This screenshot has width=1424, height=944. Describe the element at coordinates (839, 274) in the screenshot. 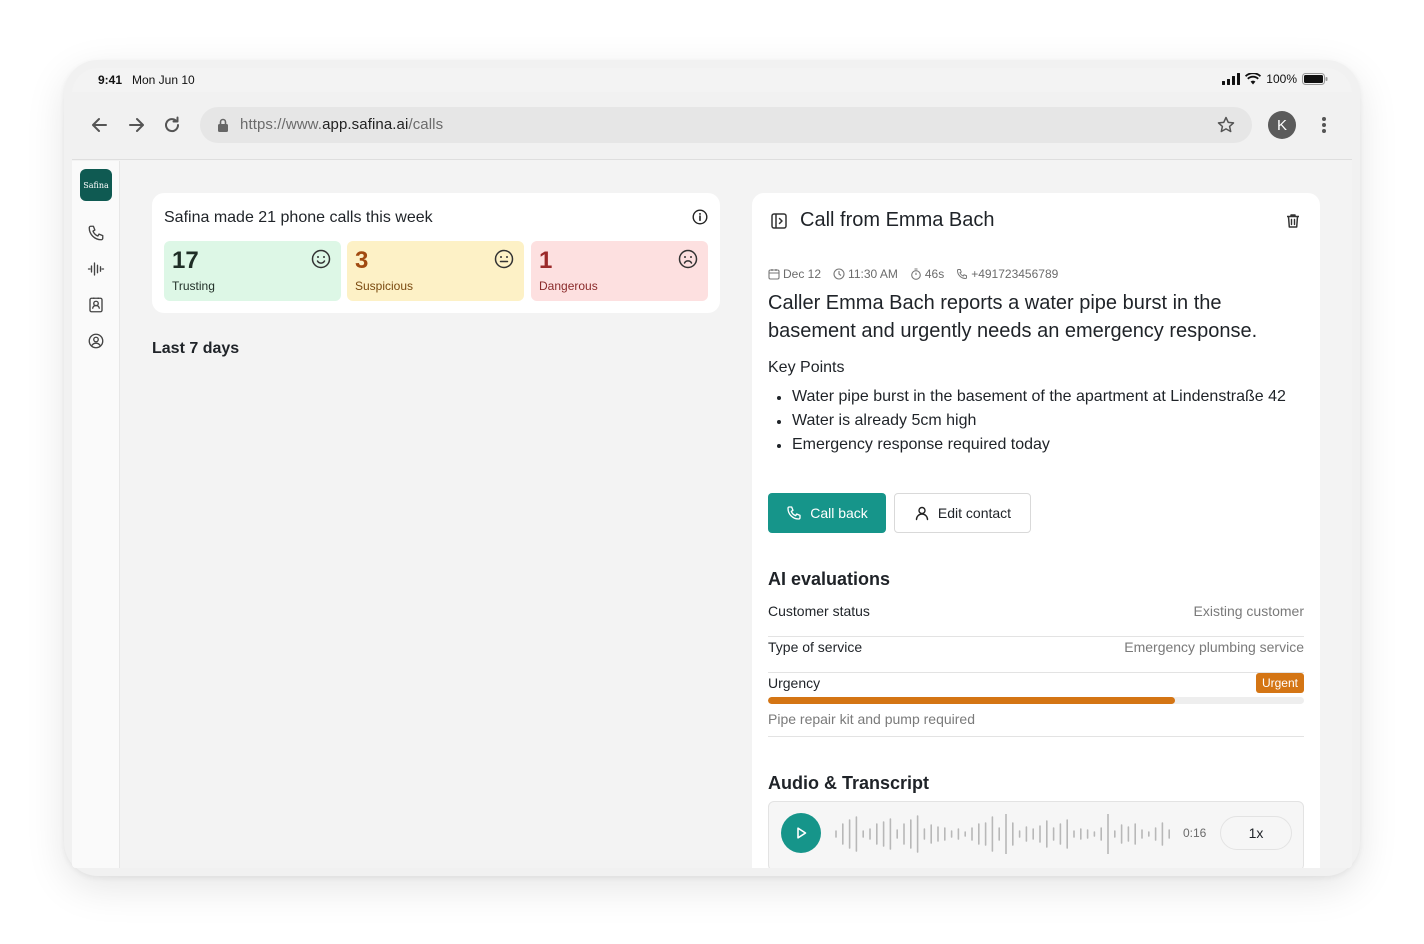

I see `clock-icon` at that location.